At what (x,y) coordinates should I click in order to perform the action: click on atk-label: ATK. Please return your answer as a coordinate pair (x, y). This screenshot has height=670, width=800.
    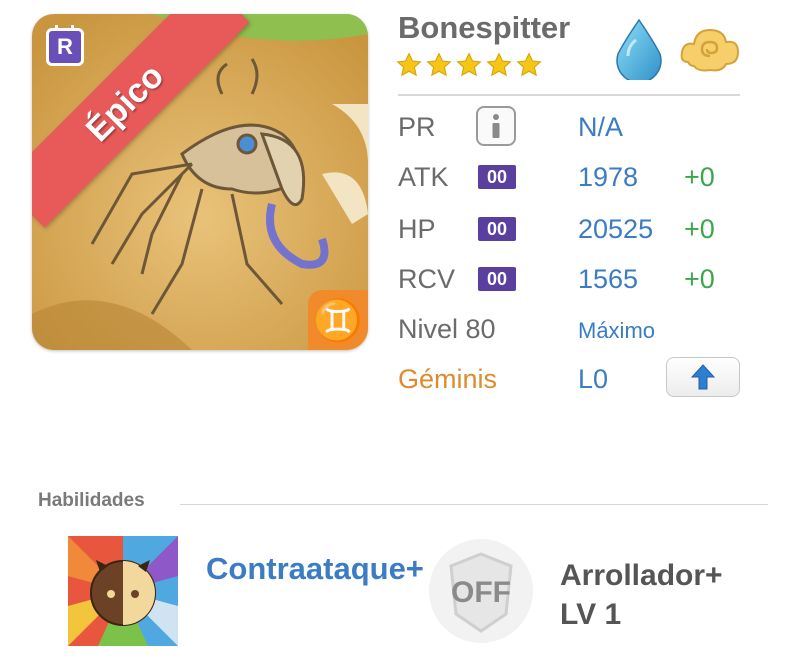
    Looking at the image, I should click on (423, 177).